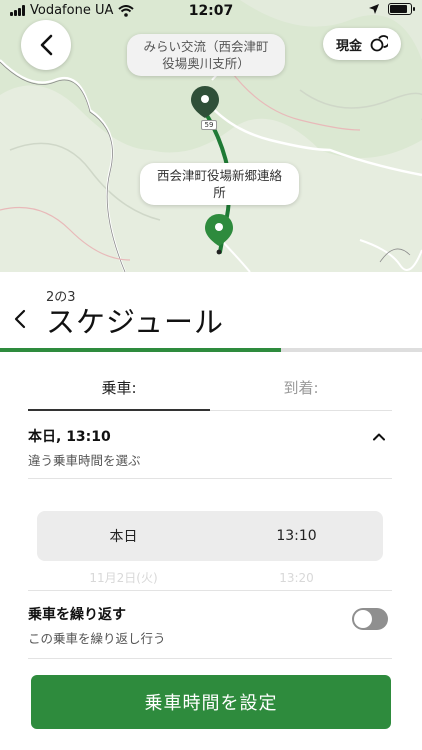  I want to click on set-pickup-time-button: 乗車時間を設定, so click(211, 702).